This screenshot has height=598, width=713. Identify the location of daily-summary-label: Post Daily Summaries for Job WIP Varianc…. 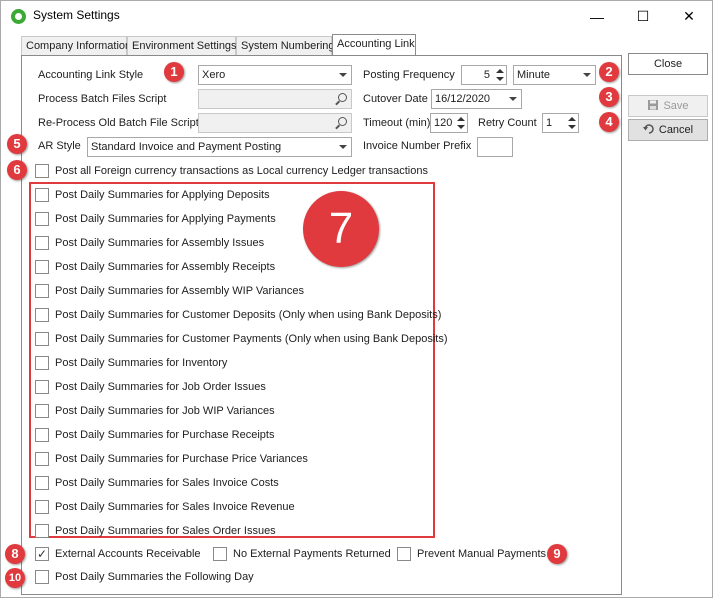
(165, 411).